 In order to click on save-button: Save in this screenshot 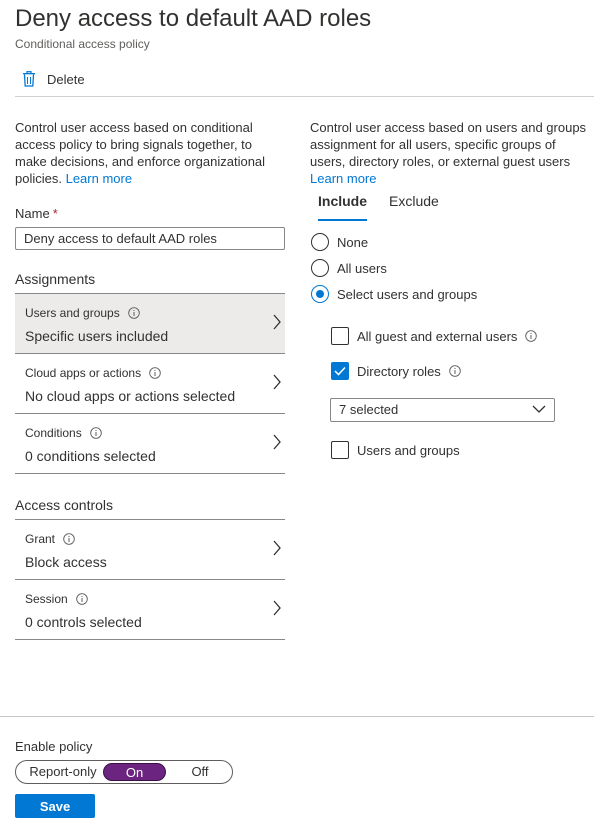, I will do `click(55, 806)`.